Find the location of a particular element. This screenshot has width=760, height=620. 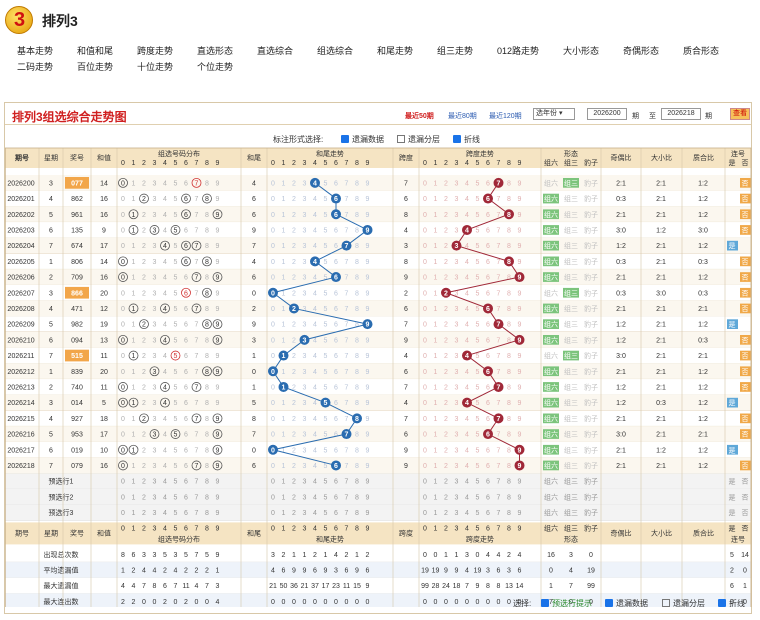

digit-hit-text: 6 is located at coordinates (186, 246).